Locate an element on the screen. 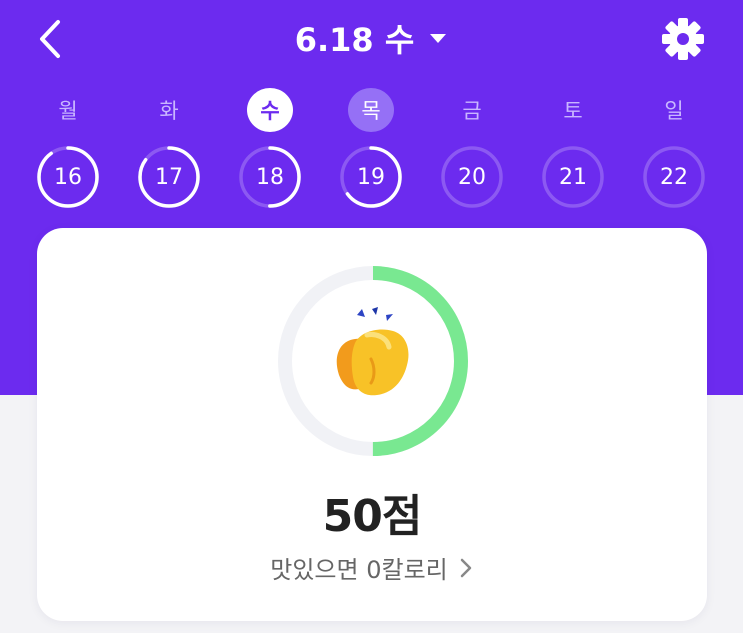  day-button: 22 is located at coordinates (674, 177).